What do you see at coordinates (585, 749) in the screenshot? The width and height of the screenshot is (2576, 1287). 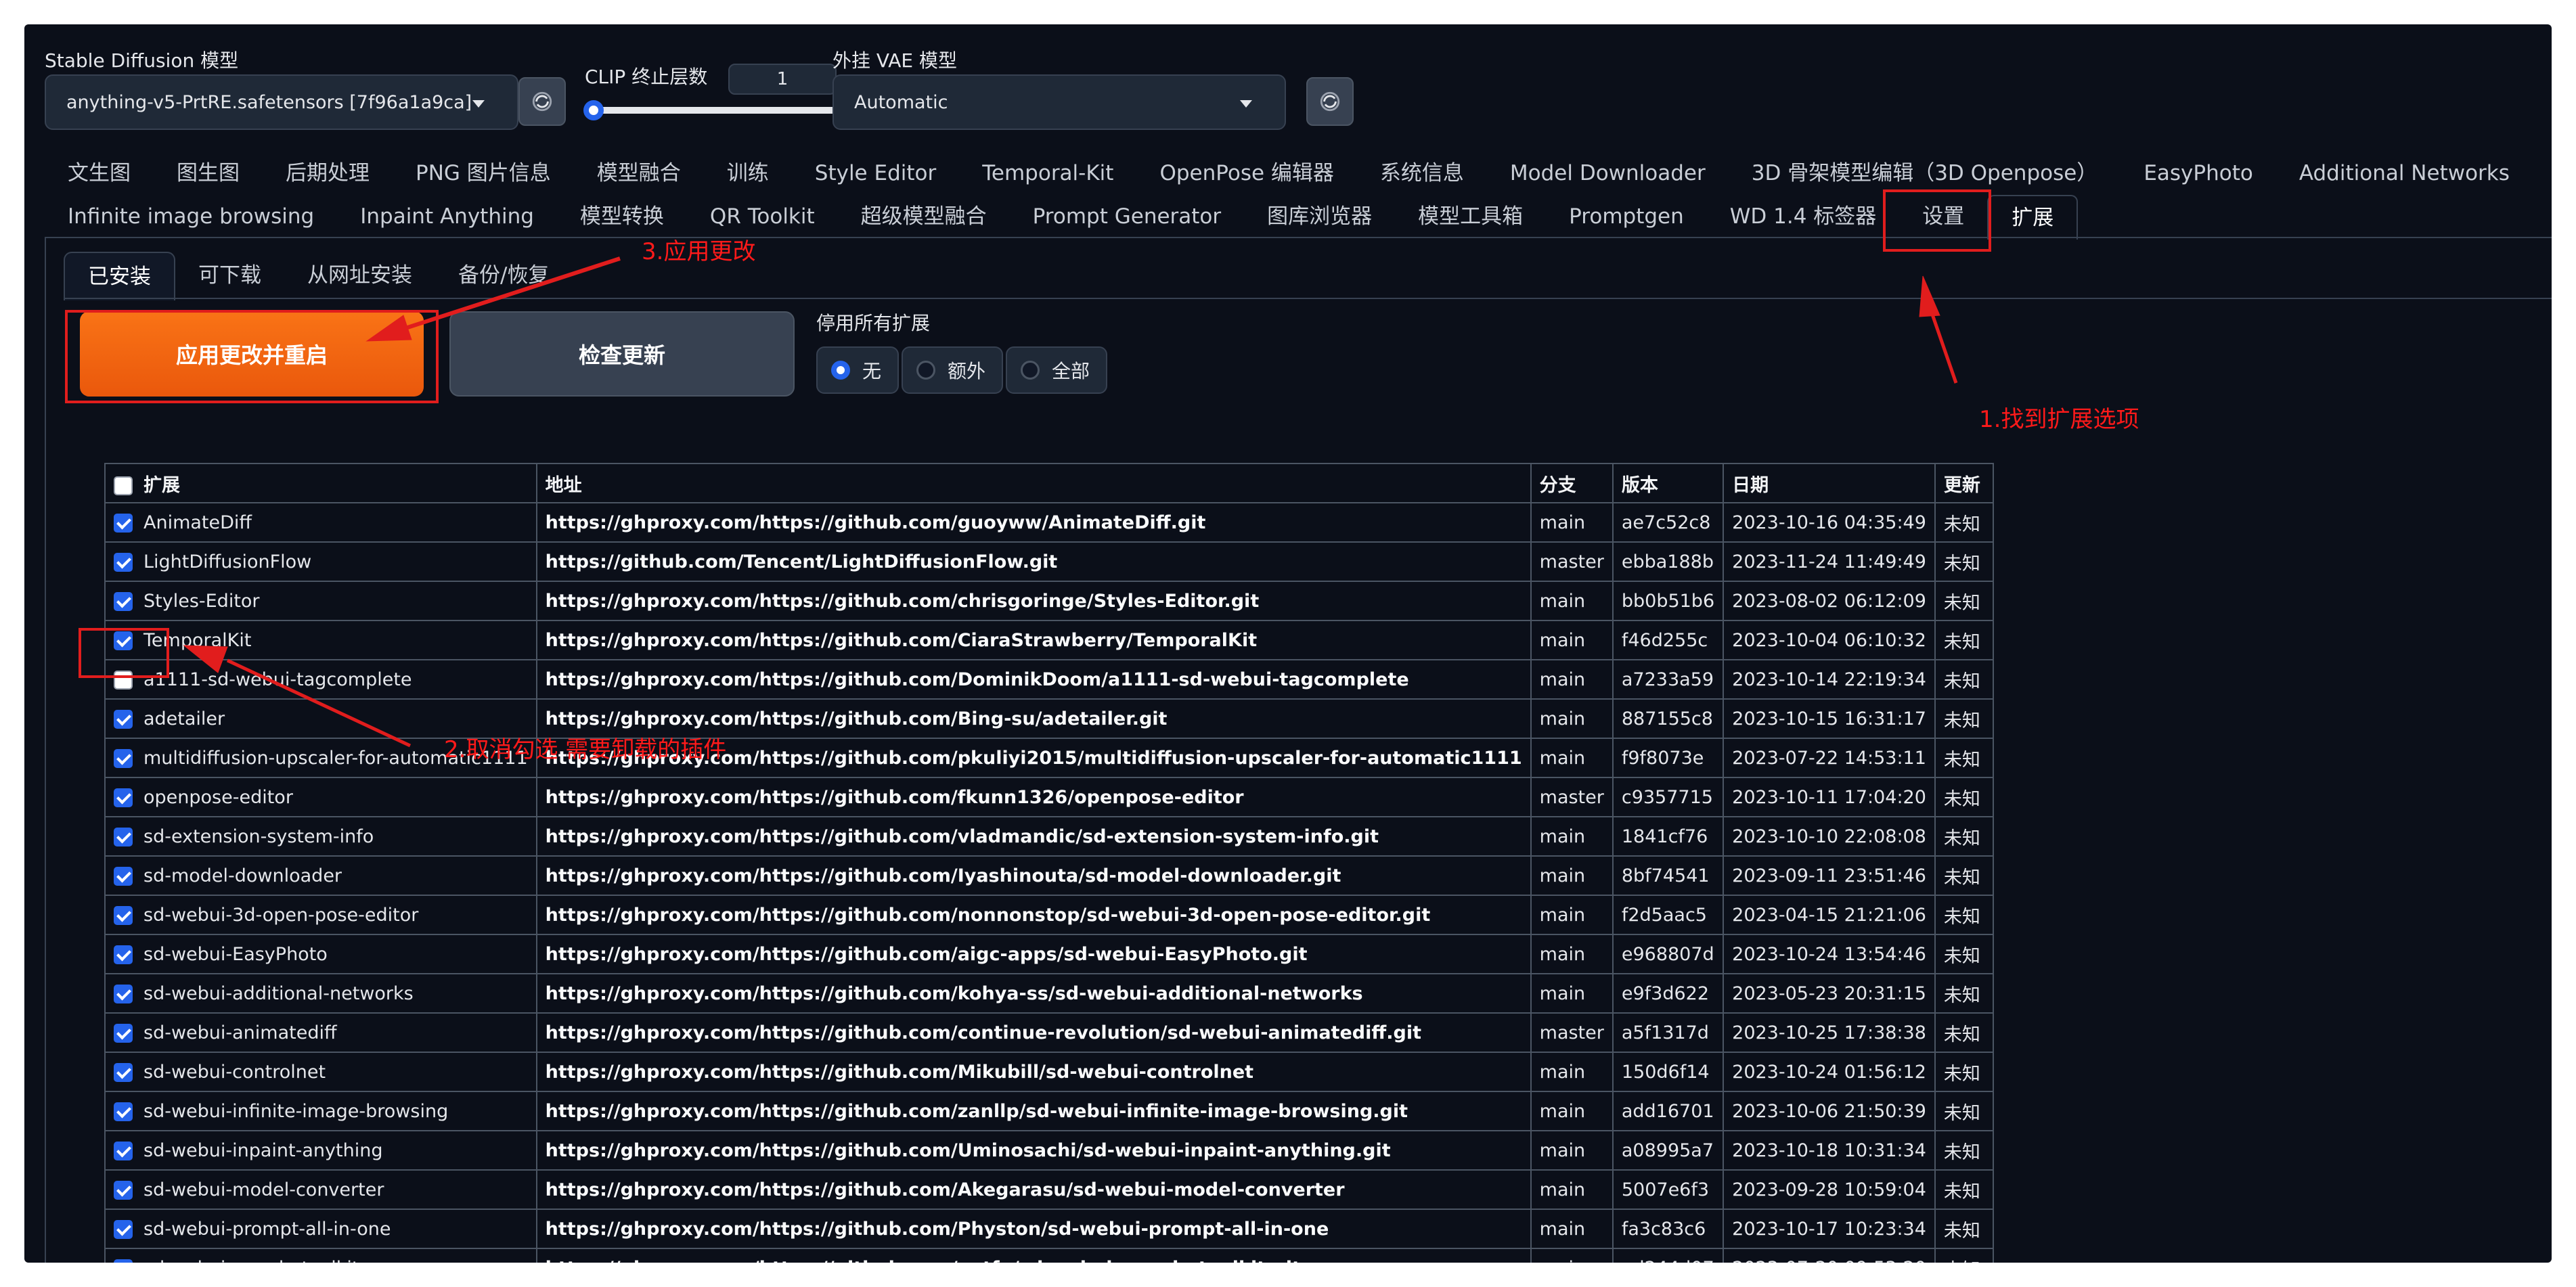 I see `annotation-step2: 2.取消勾选 需要卸载的插件` at bounding box center [585, 749].